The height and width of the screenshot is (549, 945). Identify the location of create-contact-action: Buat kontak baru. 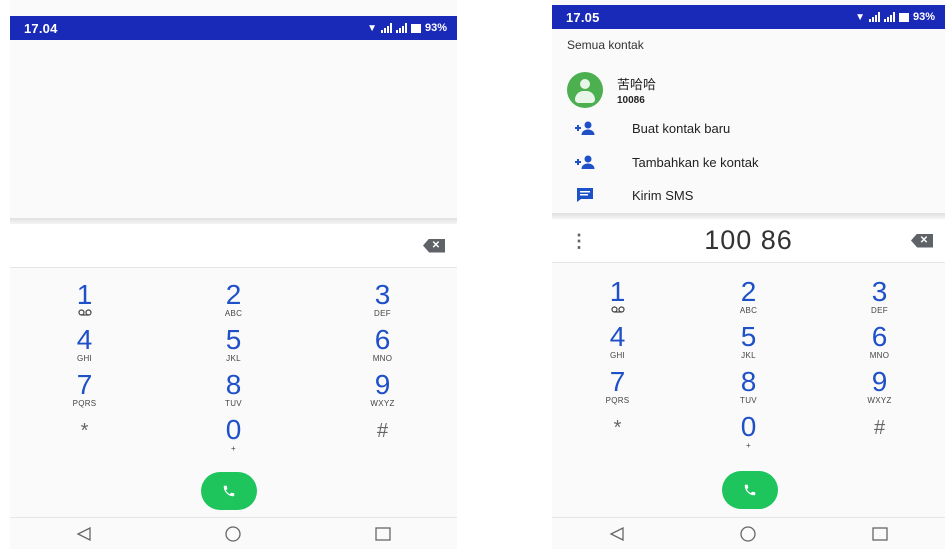
(748, 128).